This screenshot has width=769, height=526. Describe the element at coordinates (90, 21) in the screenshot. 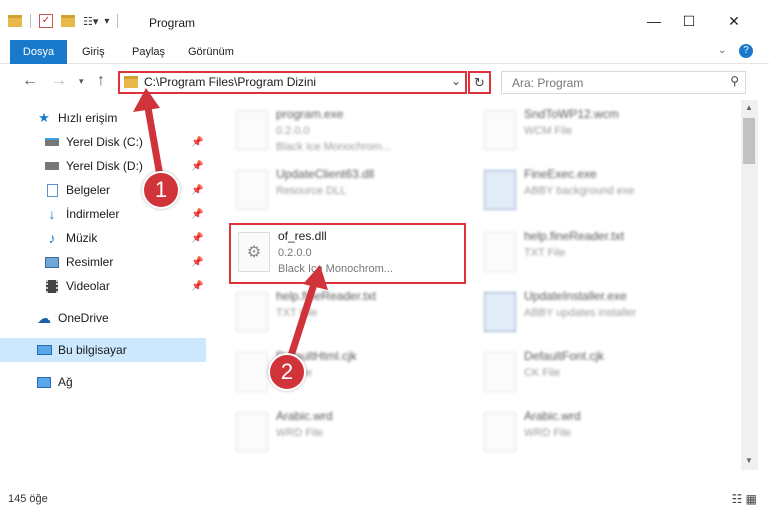

I see `customize-icon: ☷▾` at that location.